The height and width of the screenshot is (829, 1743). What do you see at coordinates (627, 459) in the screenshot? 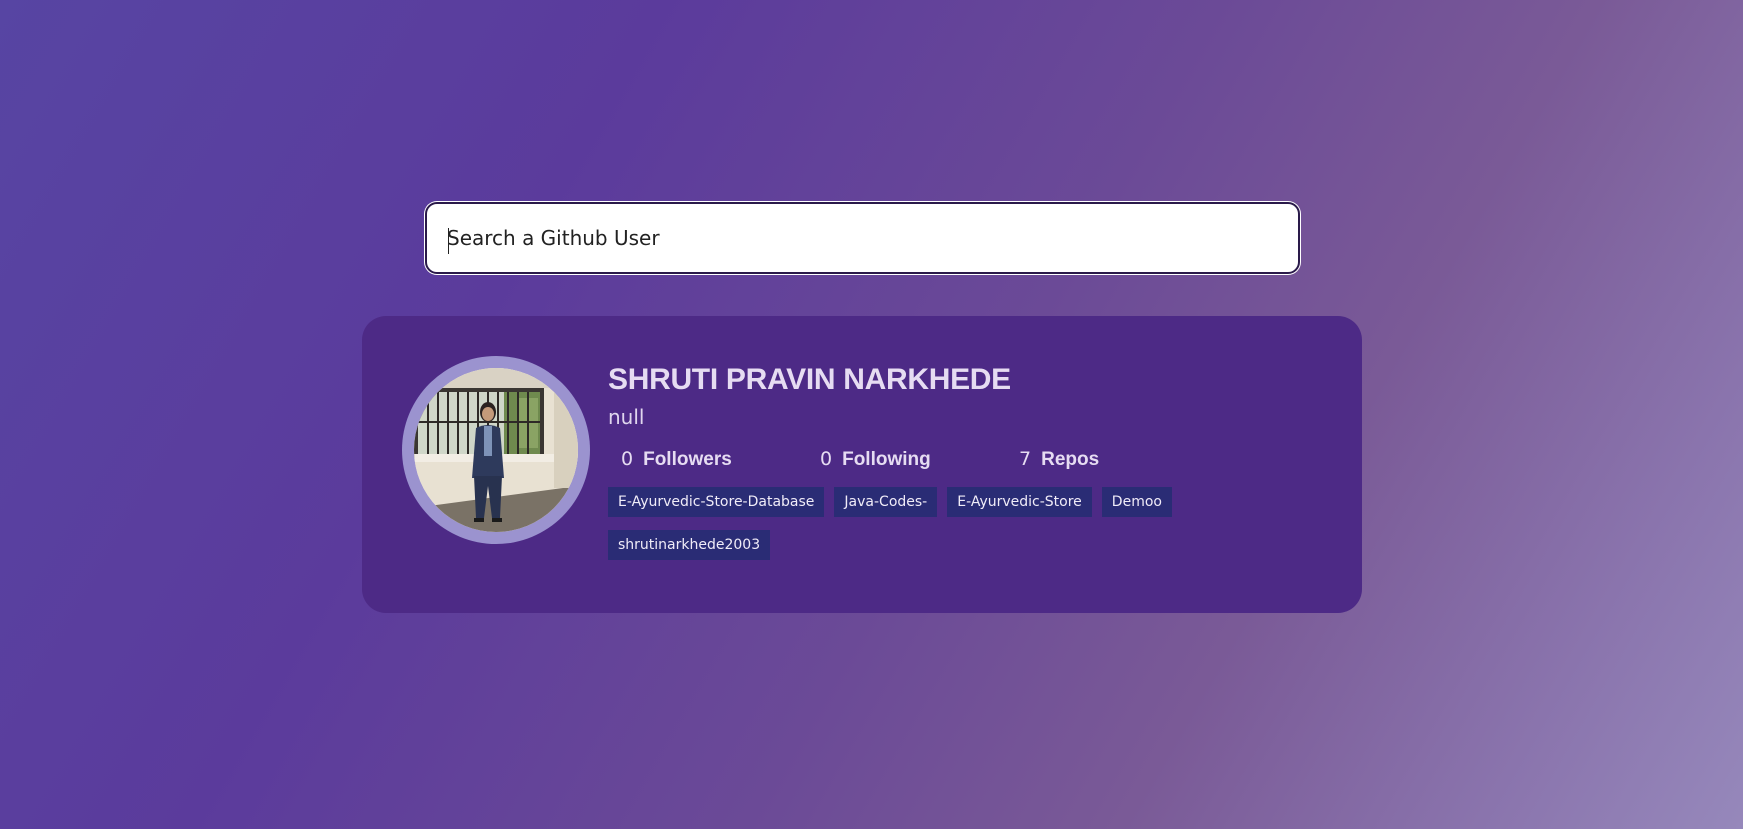
I see `followers-count: 0` at bounding box center [627, 459].